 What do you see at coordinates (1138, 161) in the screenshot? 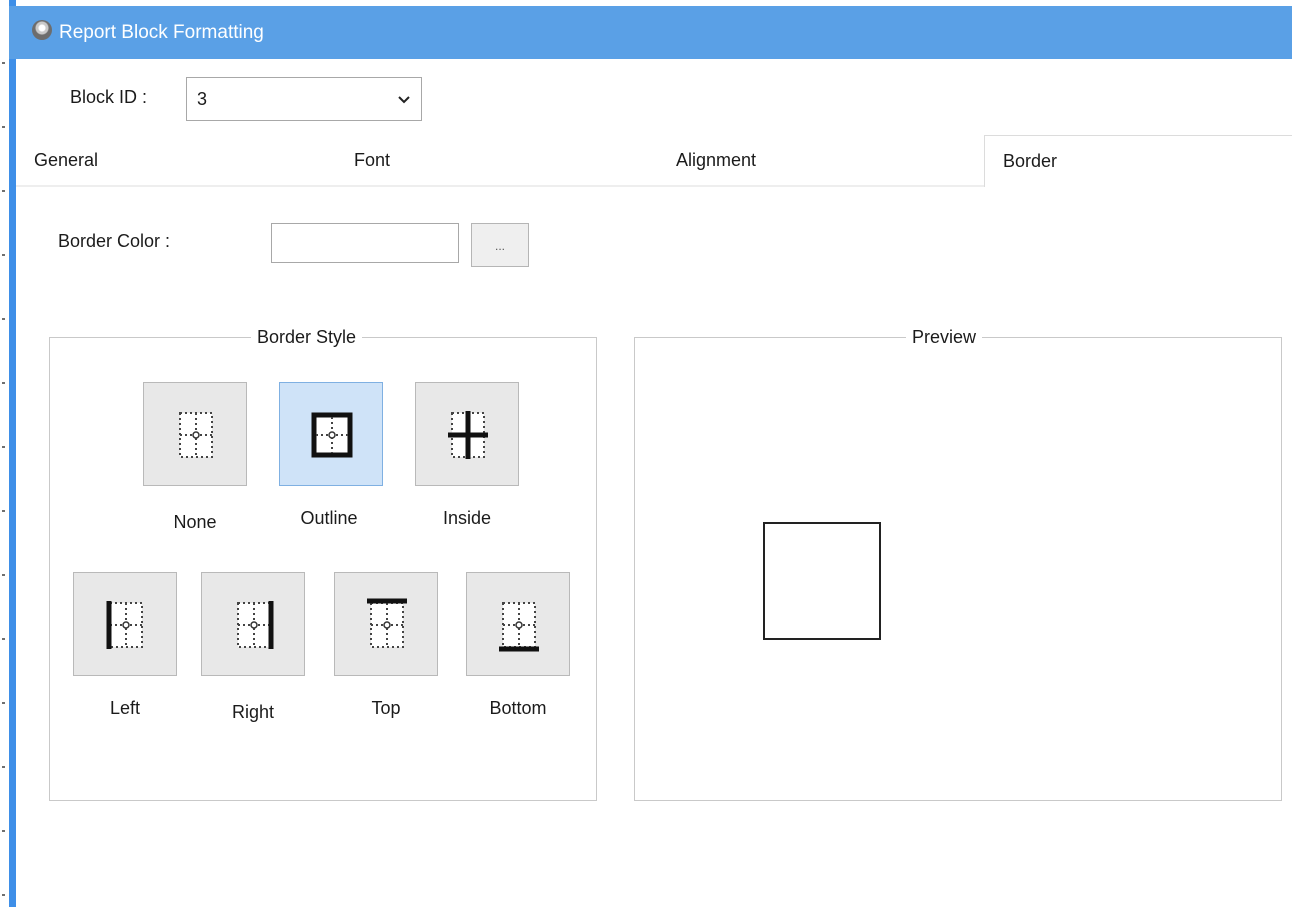
I see `tab-border: Border` at bounding box center [1138, 161].